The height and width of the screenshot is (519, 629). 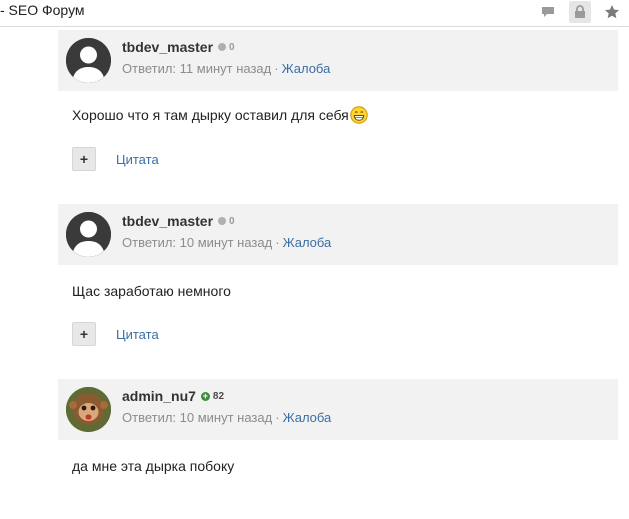 I want to click on username-text: admin_nu7, so click(x=159, y=396).